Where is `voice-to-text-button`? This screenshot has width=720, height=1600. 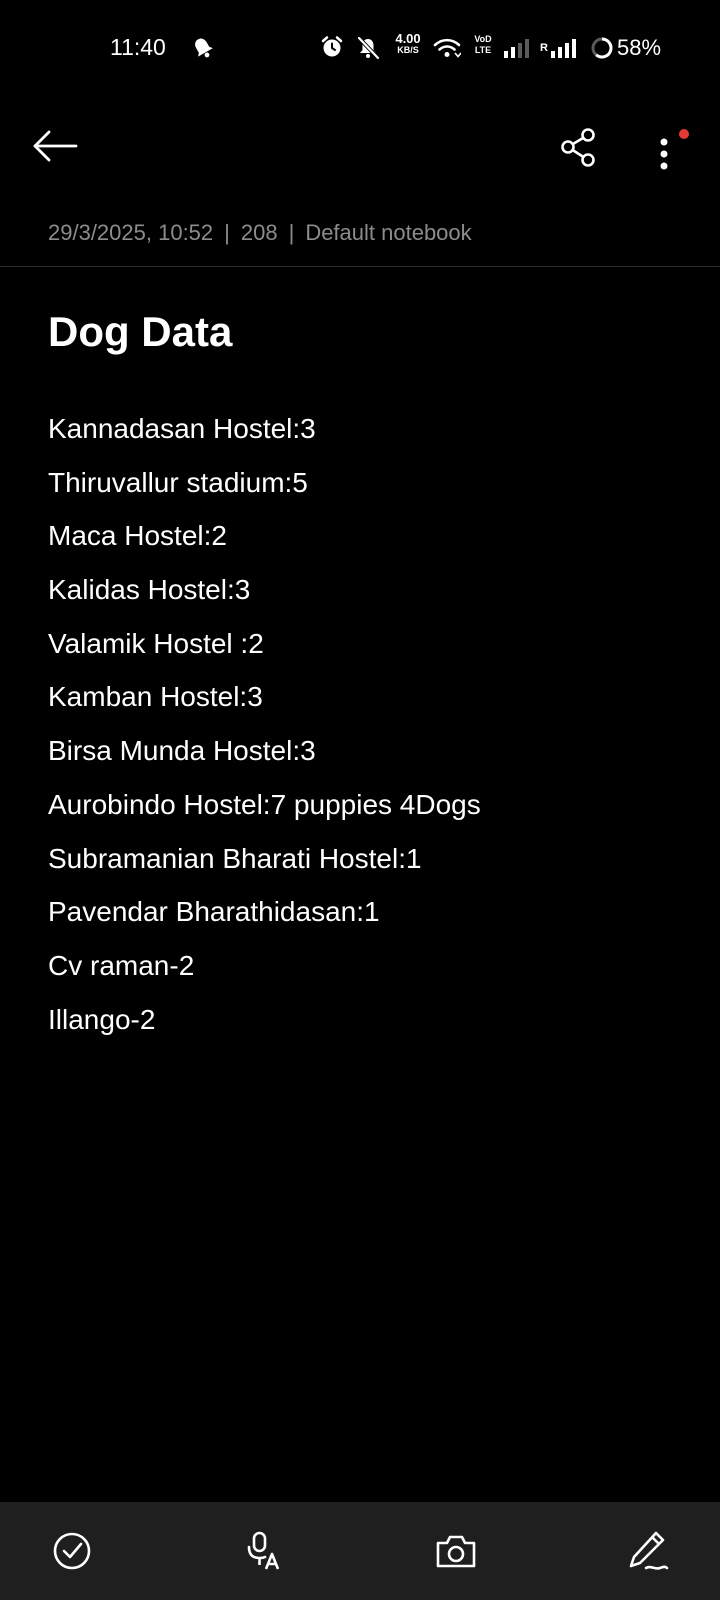 voice-to-text-button is located at coordinates (264, 1551).